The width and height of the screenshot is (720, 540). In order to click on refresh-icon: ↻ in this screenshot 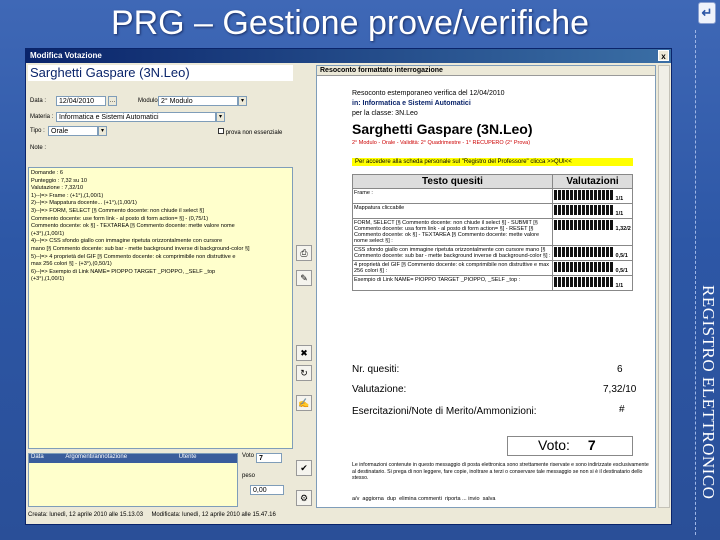, I will do `click(304, 373)`.